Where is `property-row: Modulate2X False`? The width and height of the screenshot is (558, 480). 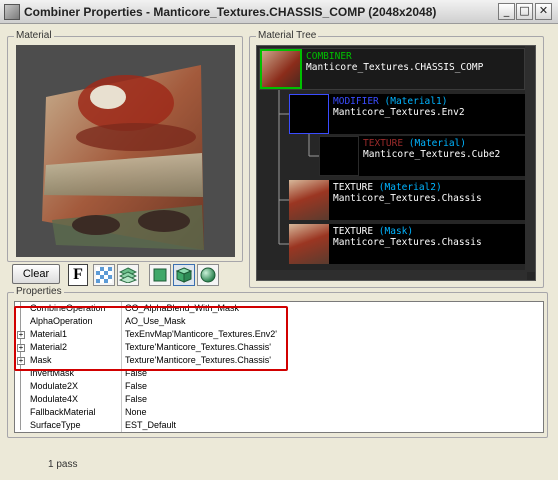
property-row: Modulate2X False is located at coordinates (279, 387).